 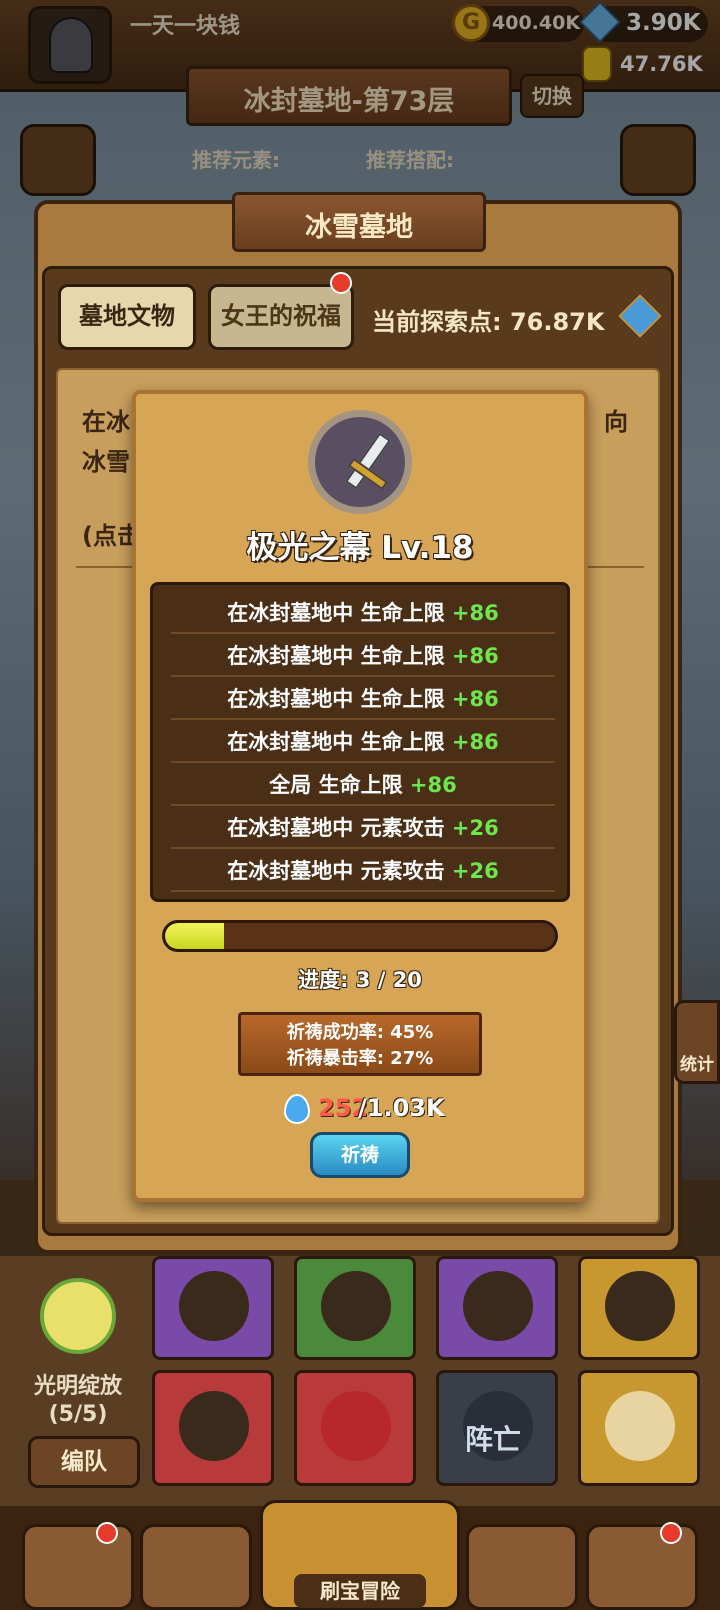 What do you see at coordinates (697, 1065) in the screenshot?
I see `stats-label: 统计` at bounding box center [697, 1065].